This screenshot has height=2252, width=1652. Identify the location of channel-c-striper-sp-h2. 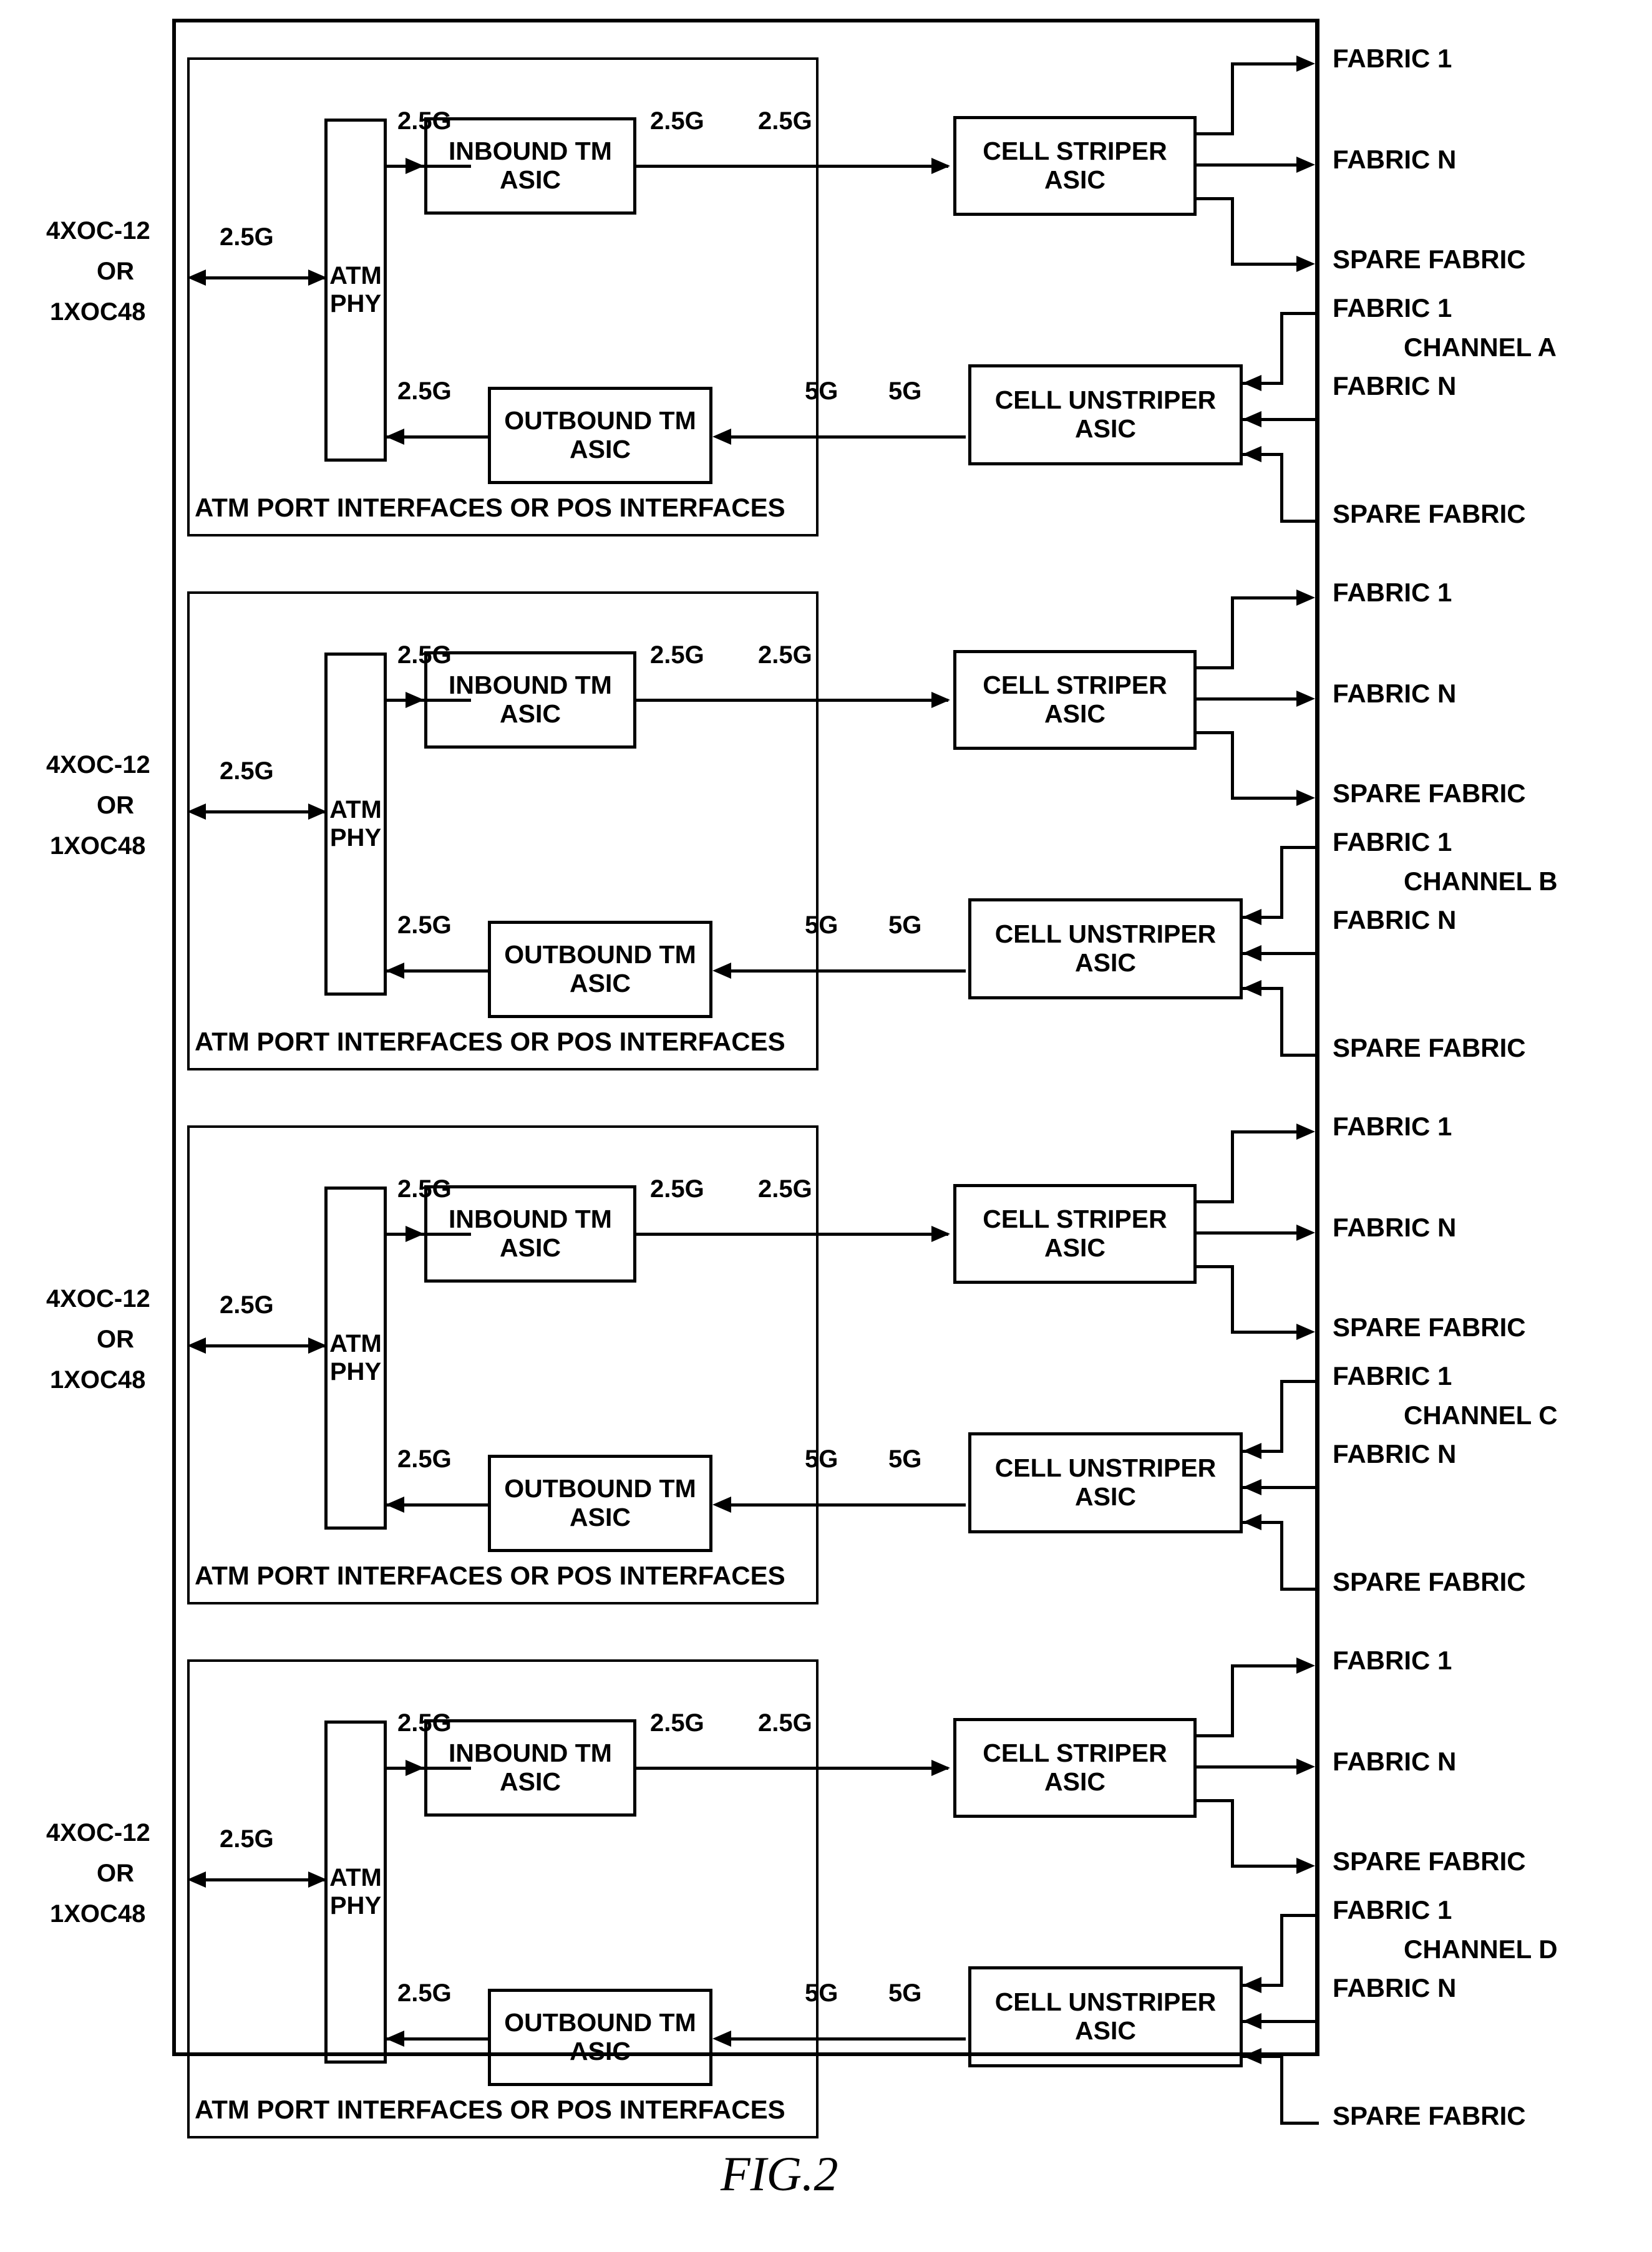
(1265, 1332).